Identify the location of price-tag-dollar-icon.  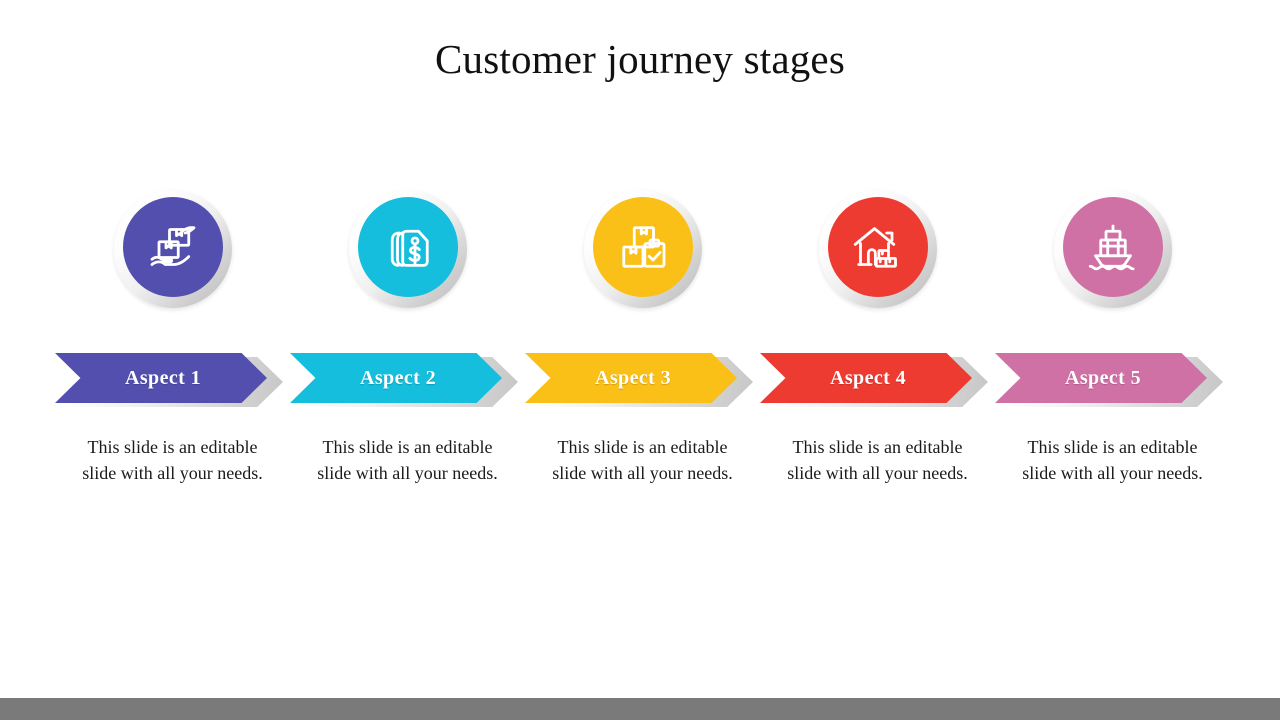
(408, 247).